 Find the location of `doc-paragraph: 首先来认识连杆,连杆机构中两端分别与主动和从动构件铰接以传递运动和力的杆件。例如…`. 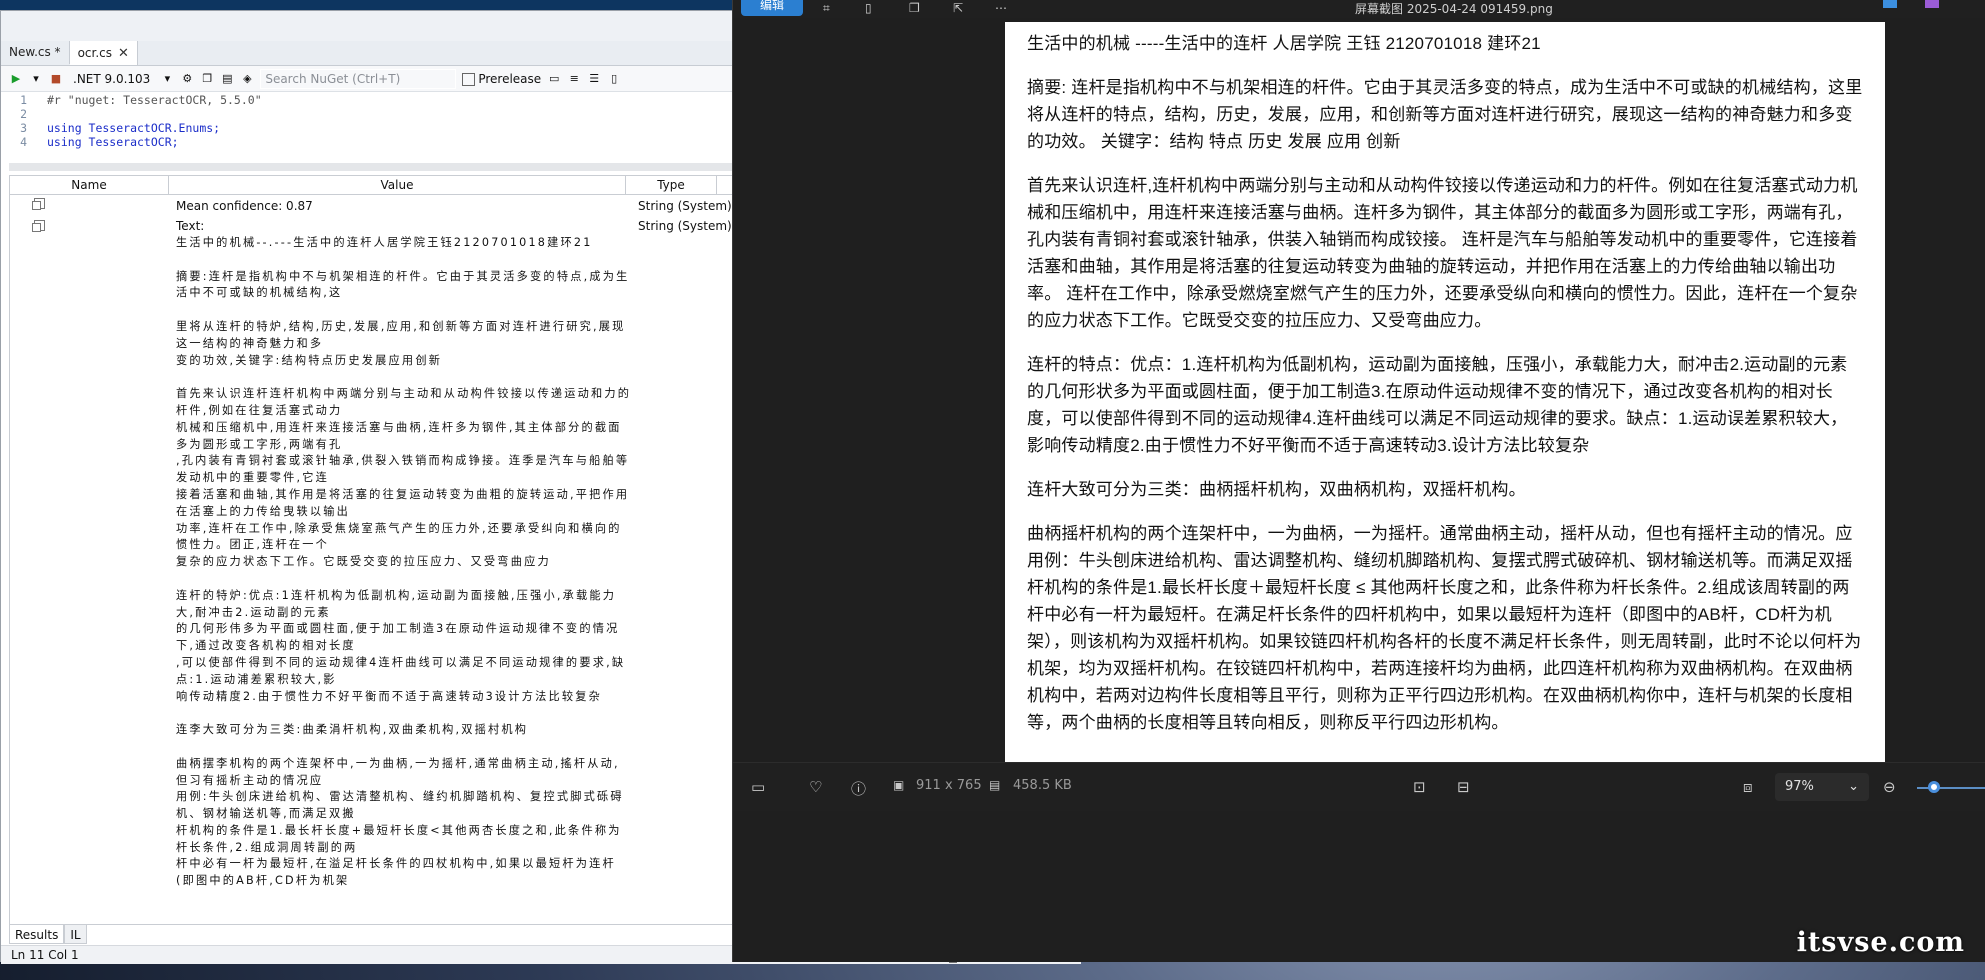

doc-paragraph: 首先来认识连杆,连杆机构中两端分别与主动和从动构件铰接以传递运动和力的杆件。例如… is located at coordinates (1442, 253).